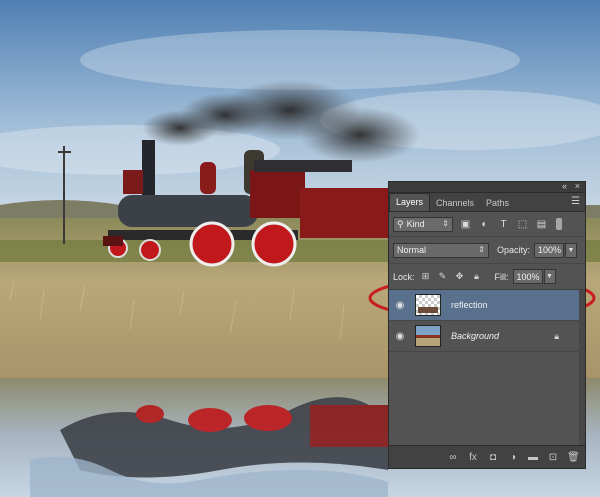 The width and height of the screenshot is (600, 497). Describe the element at coordinates (477, 277) in the screenshot. I see `lock-all-icon: 🔒︎` at that location.